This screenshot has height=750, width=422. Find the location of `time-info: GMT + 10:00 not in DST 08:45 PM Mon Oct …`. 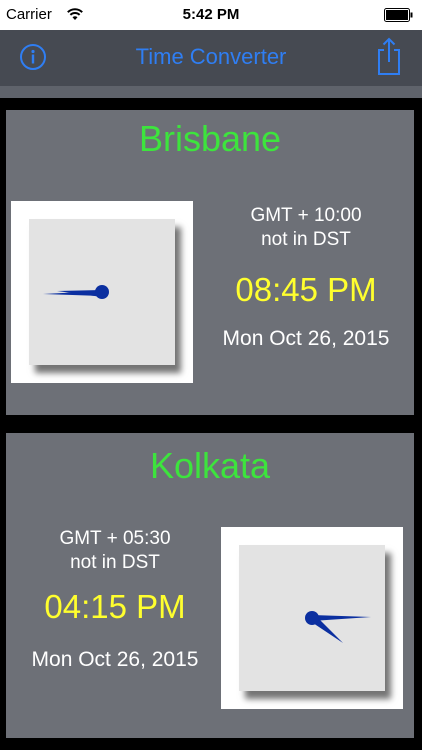

time-info: GMT + 10:00 not in DST 08:45 PM Mon Oct … is located at coordinates (306, 278).